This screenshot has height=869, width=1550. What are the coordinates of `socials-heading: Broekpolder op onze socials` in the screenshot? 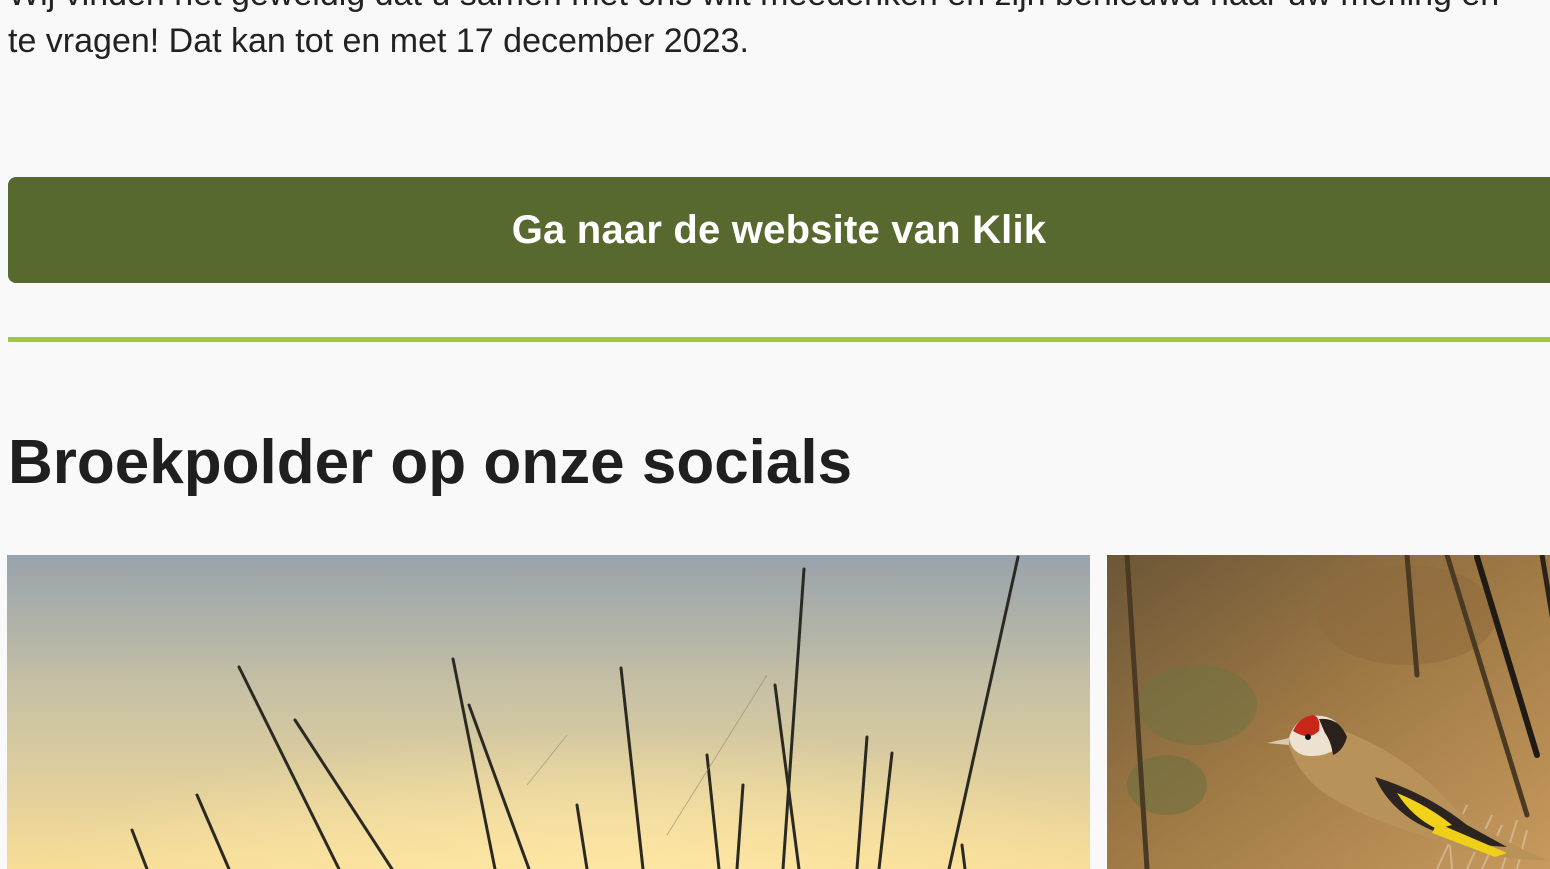 It's located at (430, 462).